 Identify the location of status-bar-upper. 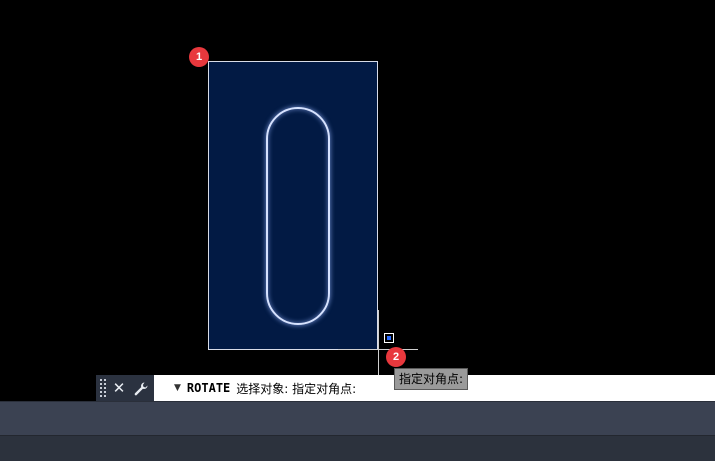
(357, 418).